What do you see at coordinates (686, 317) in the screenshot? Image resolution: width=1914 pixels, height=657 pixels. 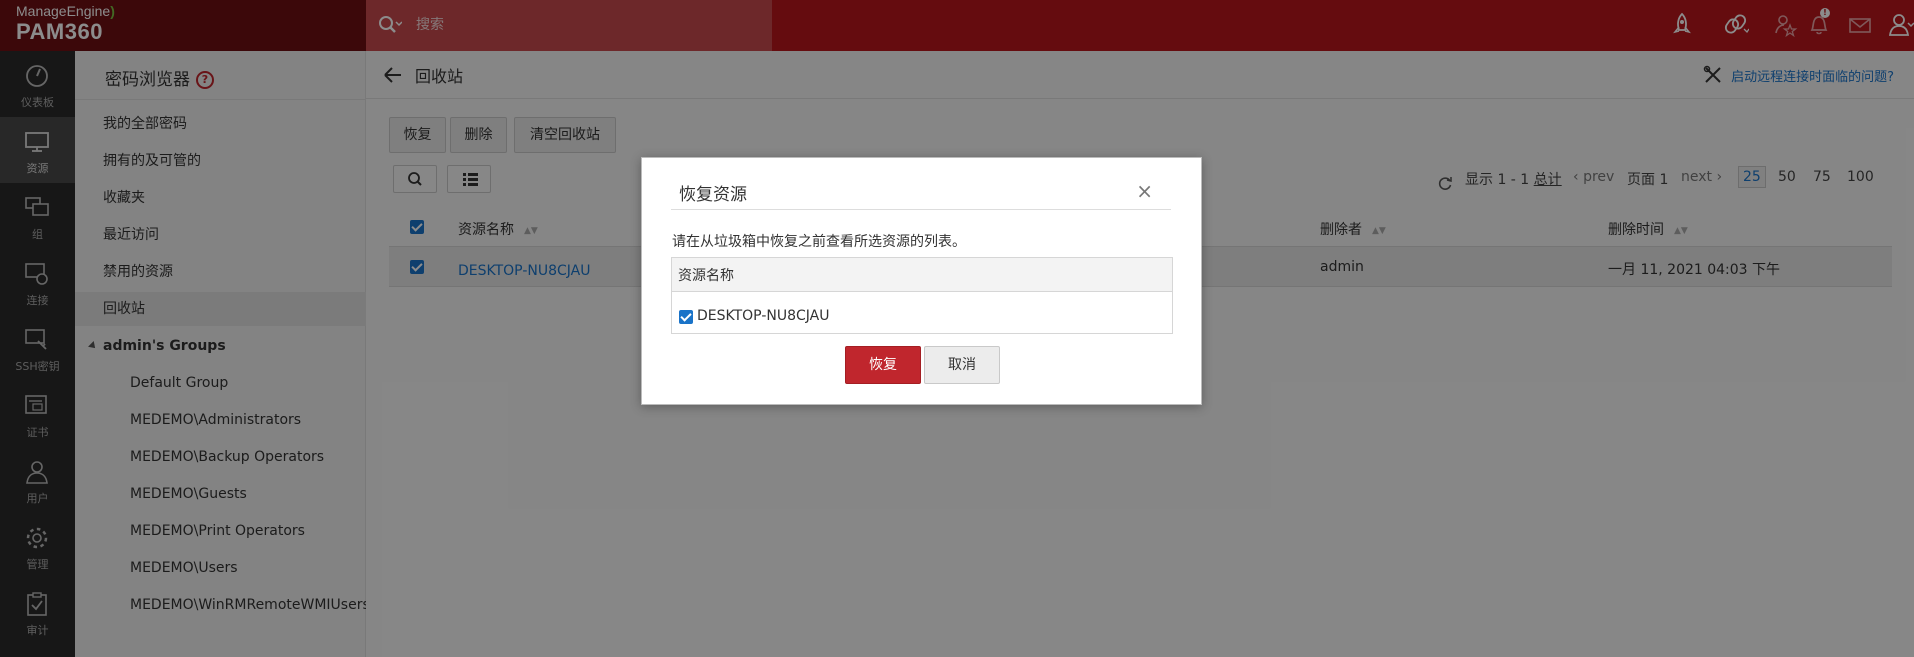 I see `dialog-resource-checkbox` at bounding box center [686, 317].